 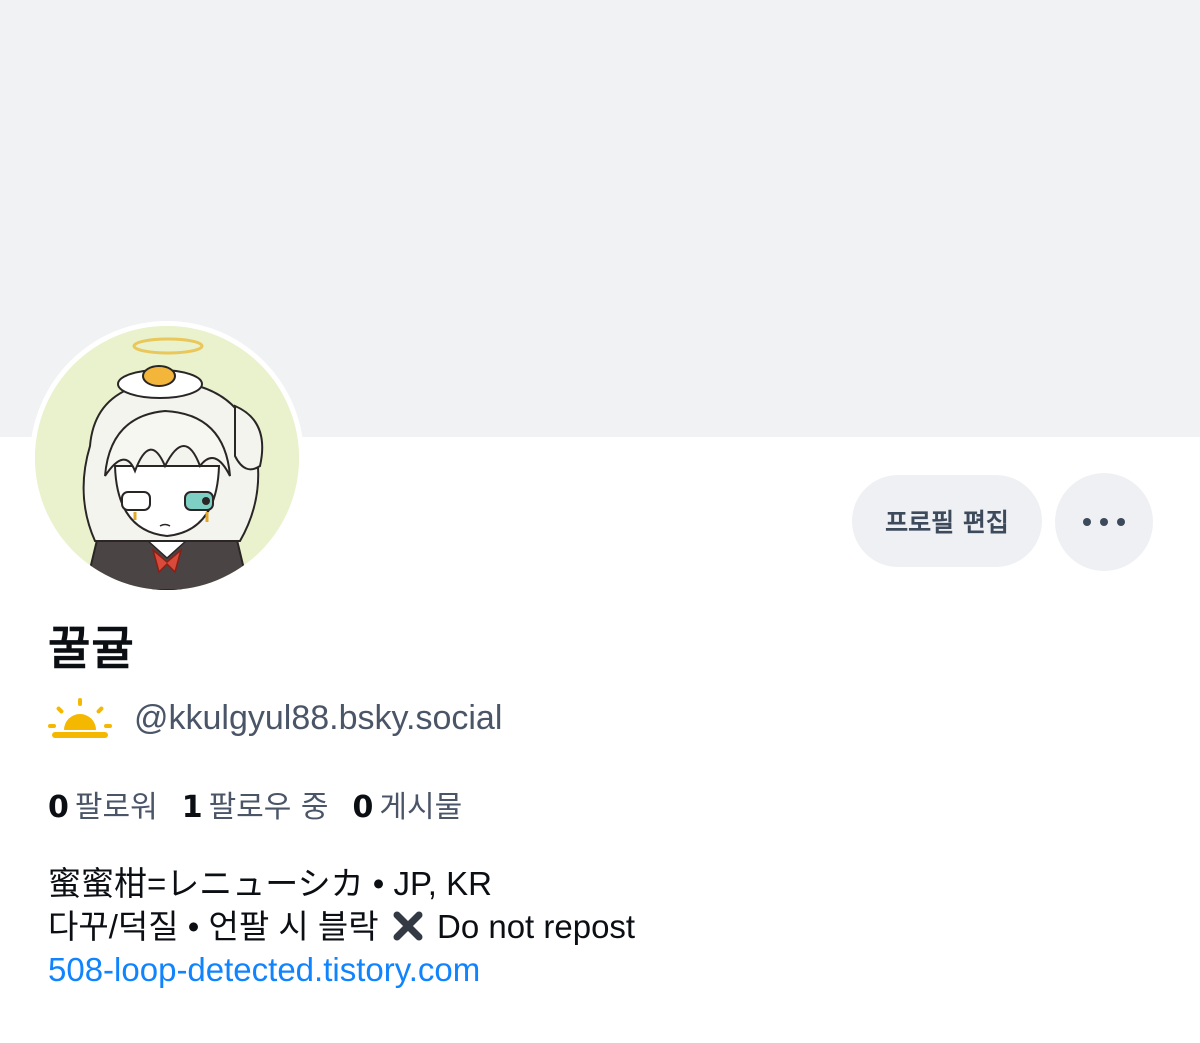 I want to click on bio-line-2: 다꾸/덕질 • 언팔 시 블락 Do not repost, so click(x=341, y=926).